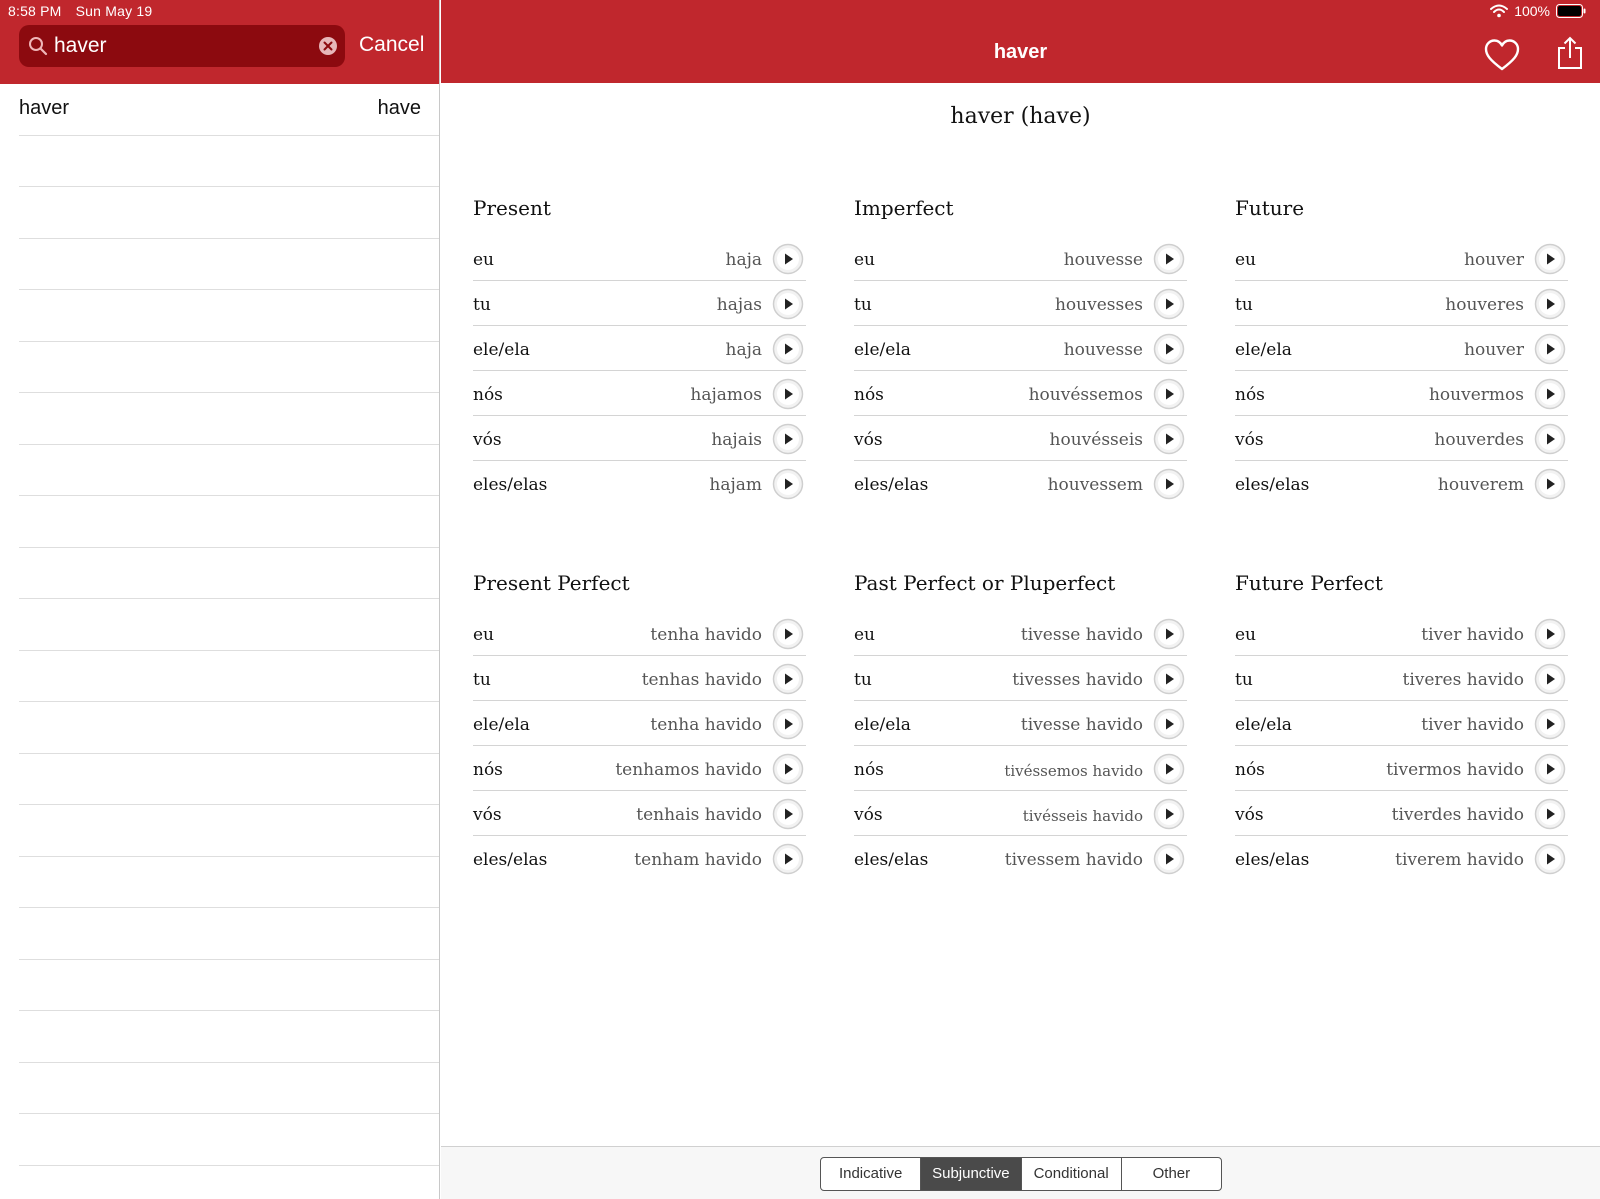  What do you see at coordinates (391, 45) in the screenshot?
I see `cancel-button: Cancel` at bounding box center [391, 45].